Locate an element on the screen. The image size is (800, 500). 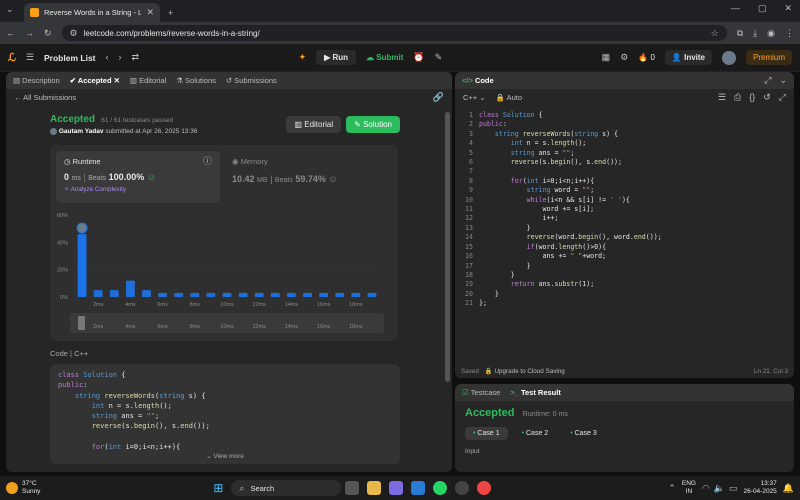
view-more-button: ⌄ View more is located at coordinates (225, 456).